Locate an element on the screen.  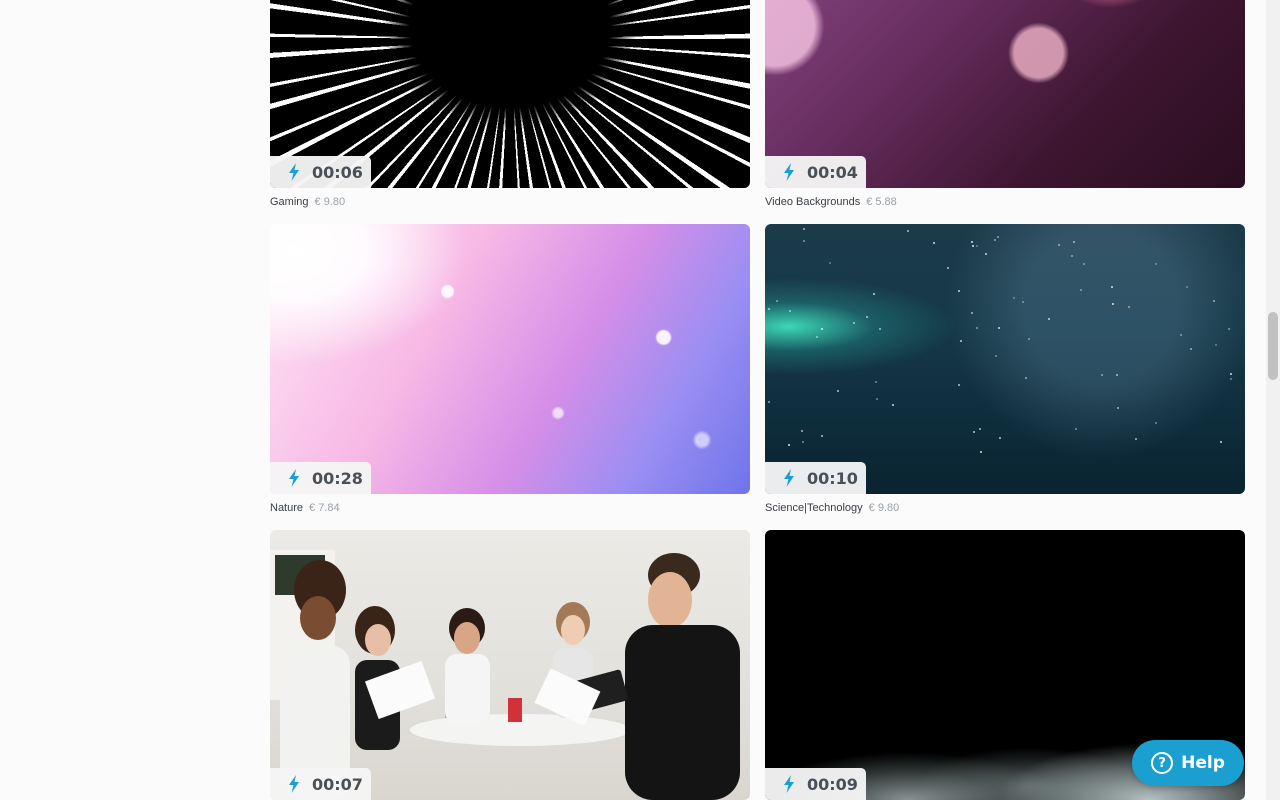
video-card: 00:06 Gaming € 9.80 is located at coordinates (510, 105).